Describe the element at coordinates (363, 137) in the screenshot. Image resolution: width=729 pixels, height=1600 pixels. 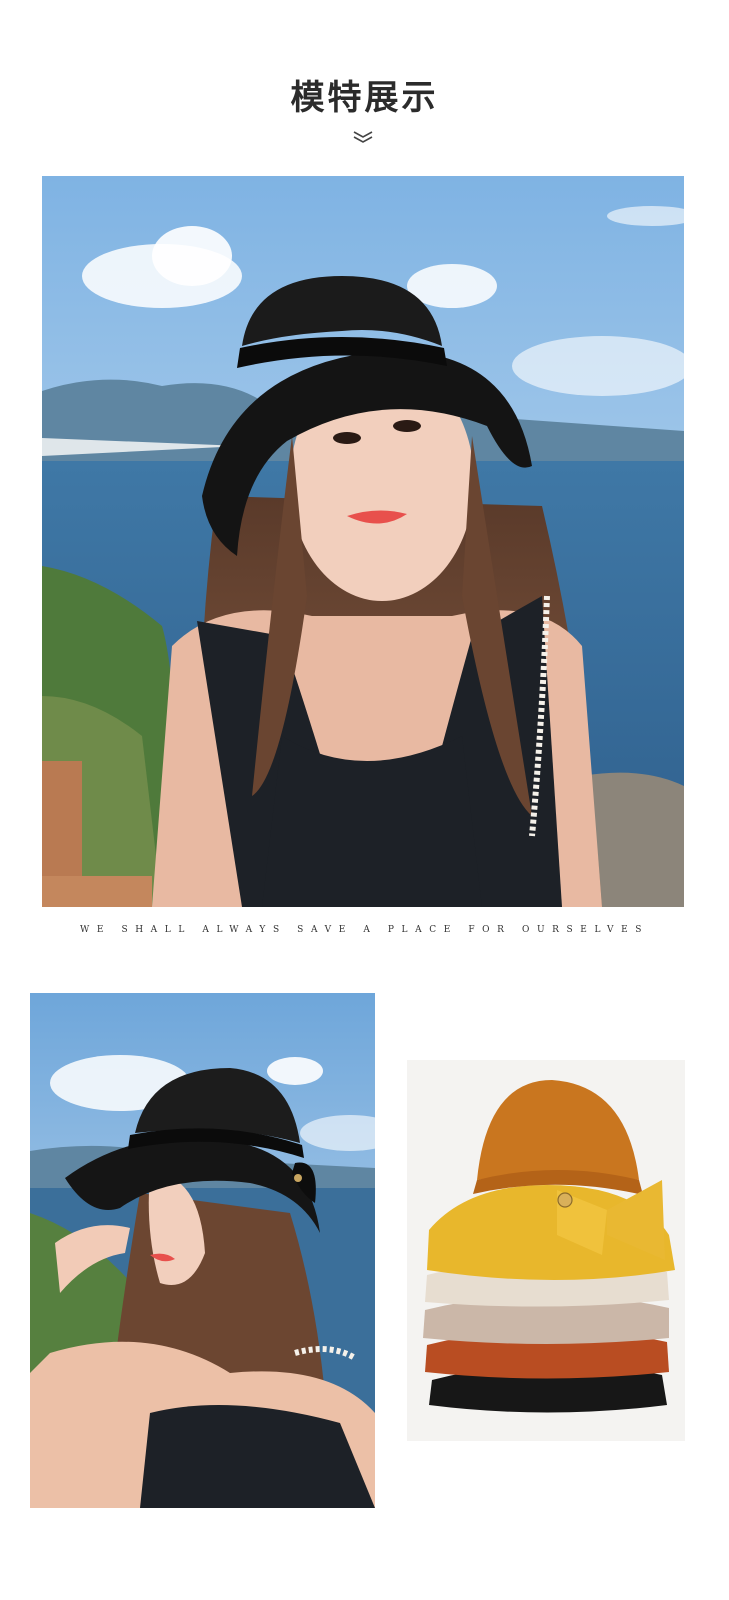
I see `double-chevron-down-icon` at that location.